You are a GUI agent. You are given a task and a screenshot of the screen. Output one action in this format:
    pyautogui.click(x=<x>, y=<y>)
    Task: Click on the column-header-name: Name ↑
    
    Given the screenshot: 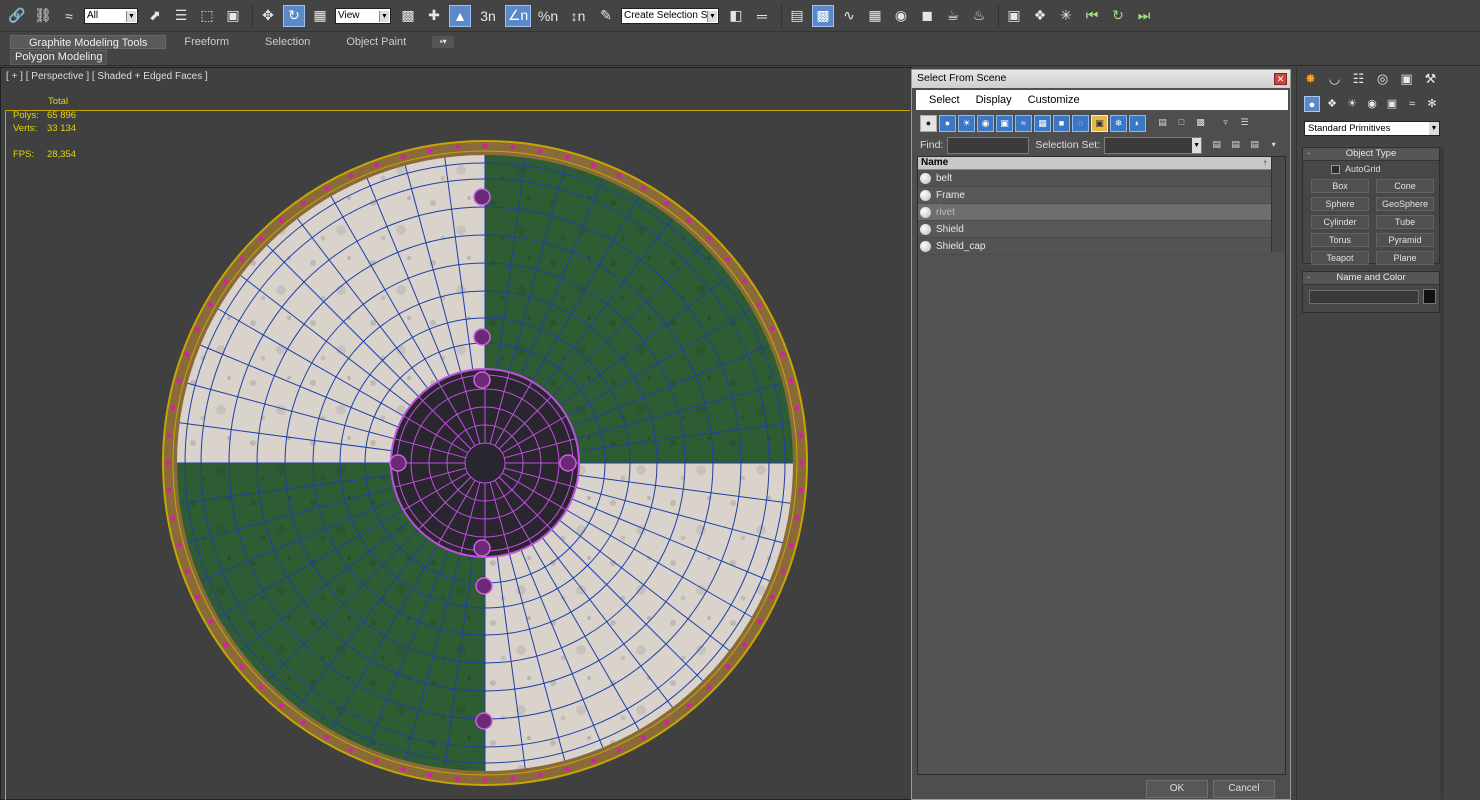 What is the action you would take?
    pyautogui.click(x=1094, y=163)
    